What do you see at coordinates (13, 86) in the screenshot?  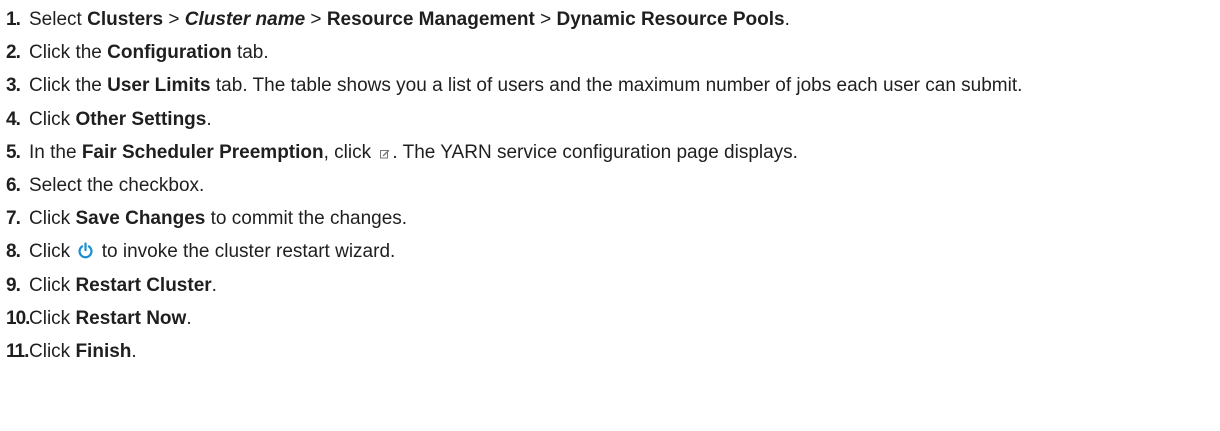 I see `step-number: 3.` at bounding box center [13, 86].